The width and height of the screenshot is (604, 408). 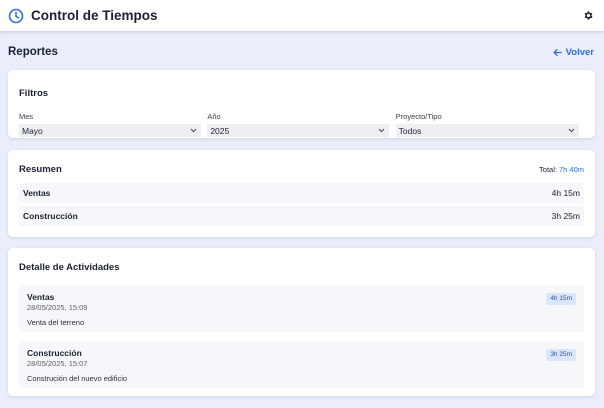 What do you see at coordinates (571, 169) in the screenshot?
I see `total-value: 7h 40m` at bounding box center [571, 169].